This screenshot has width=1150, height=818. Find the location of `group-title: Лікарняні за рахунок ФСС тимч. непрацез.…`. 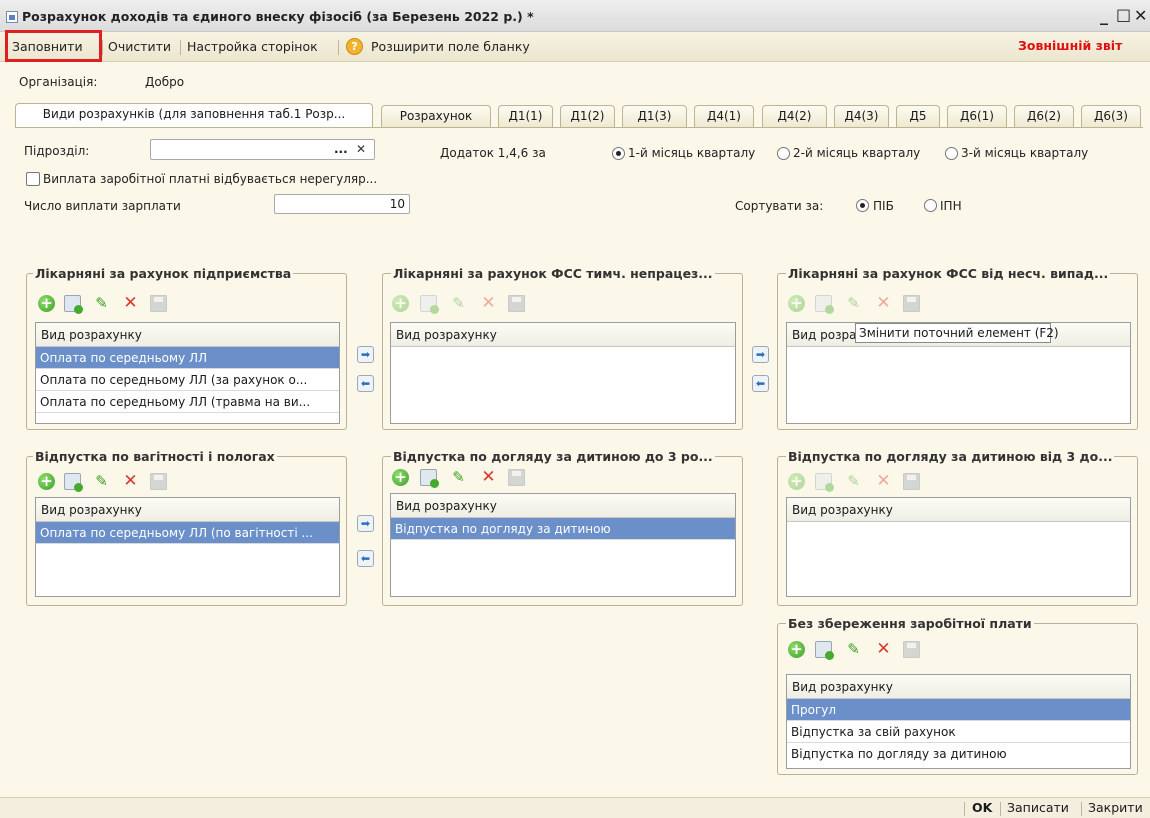

group-title: Лікарняні за рахунок ФСС тимч. непрацез.… is located at coordinates (553, 273).